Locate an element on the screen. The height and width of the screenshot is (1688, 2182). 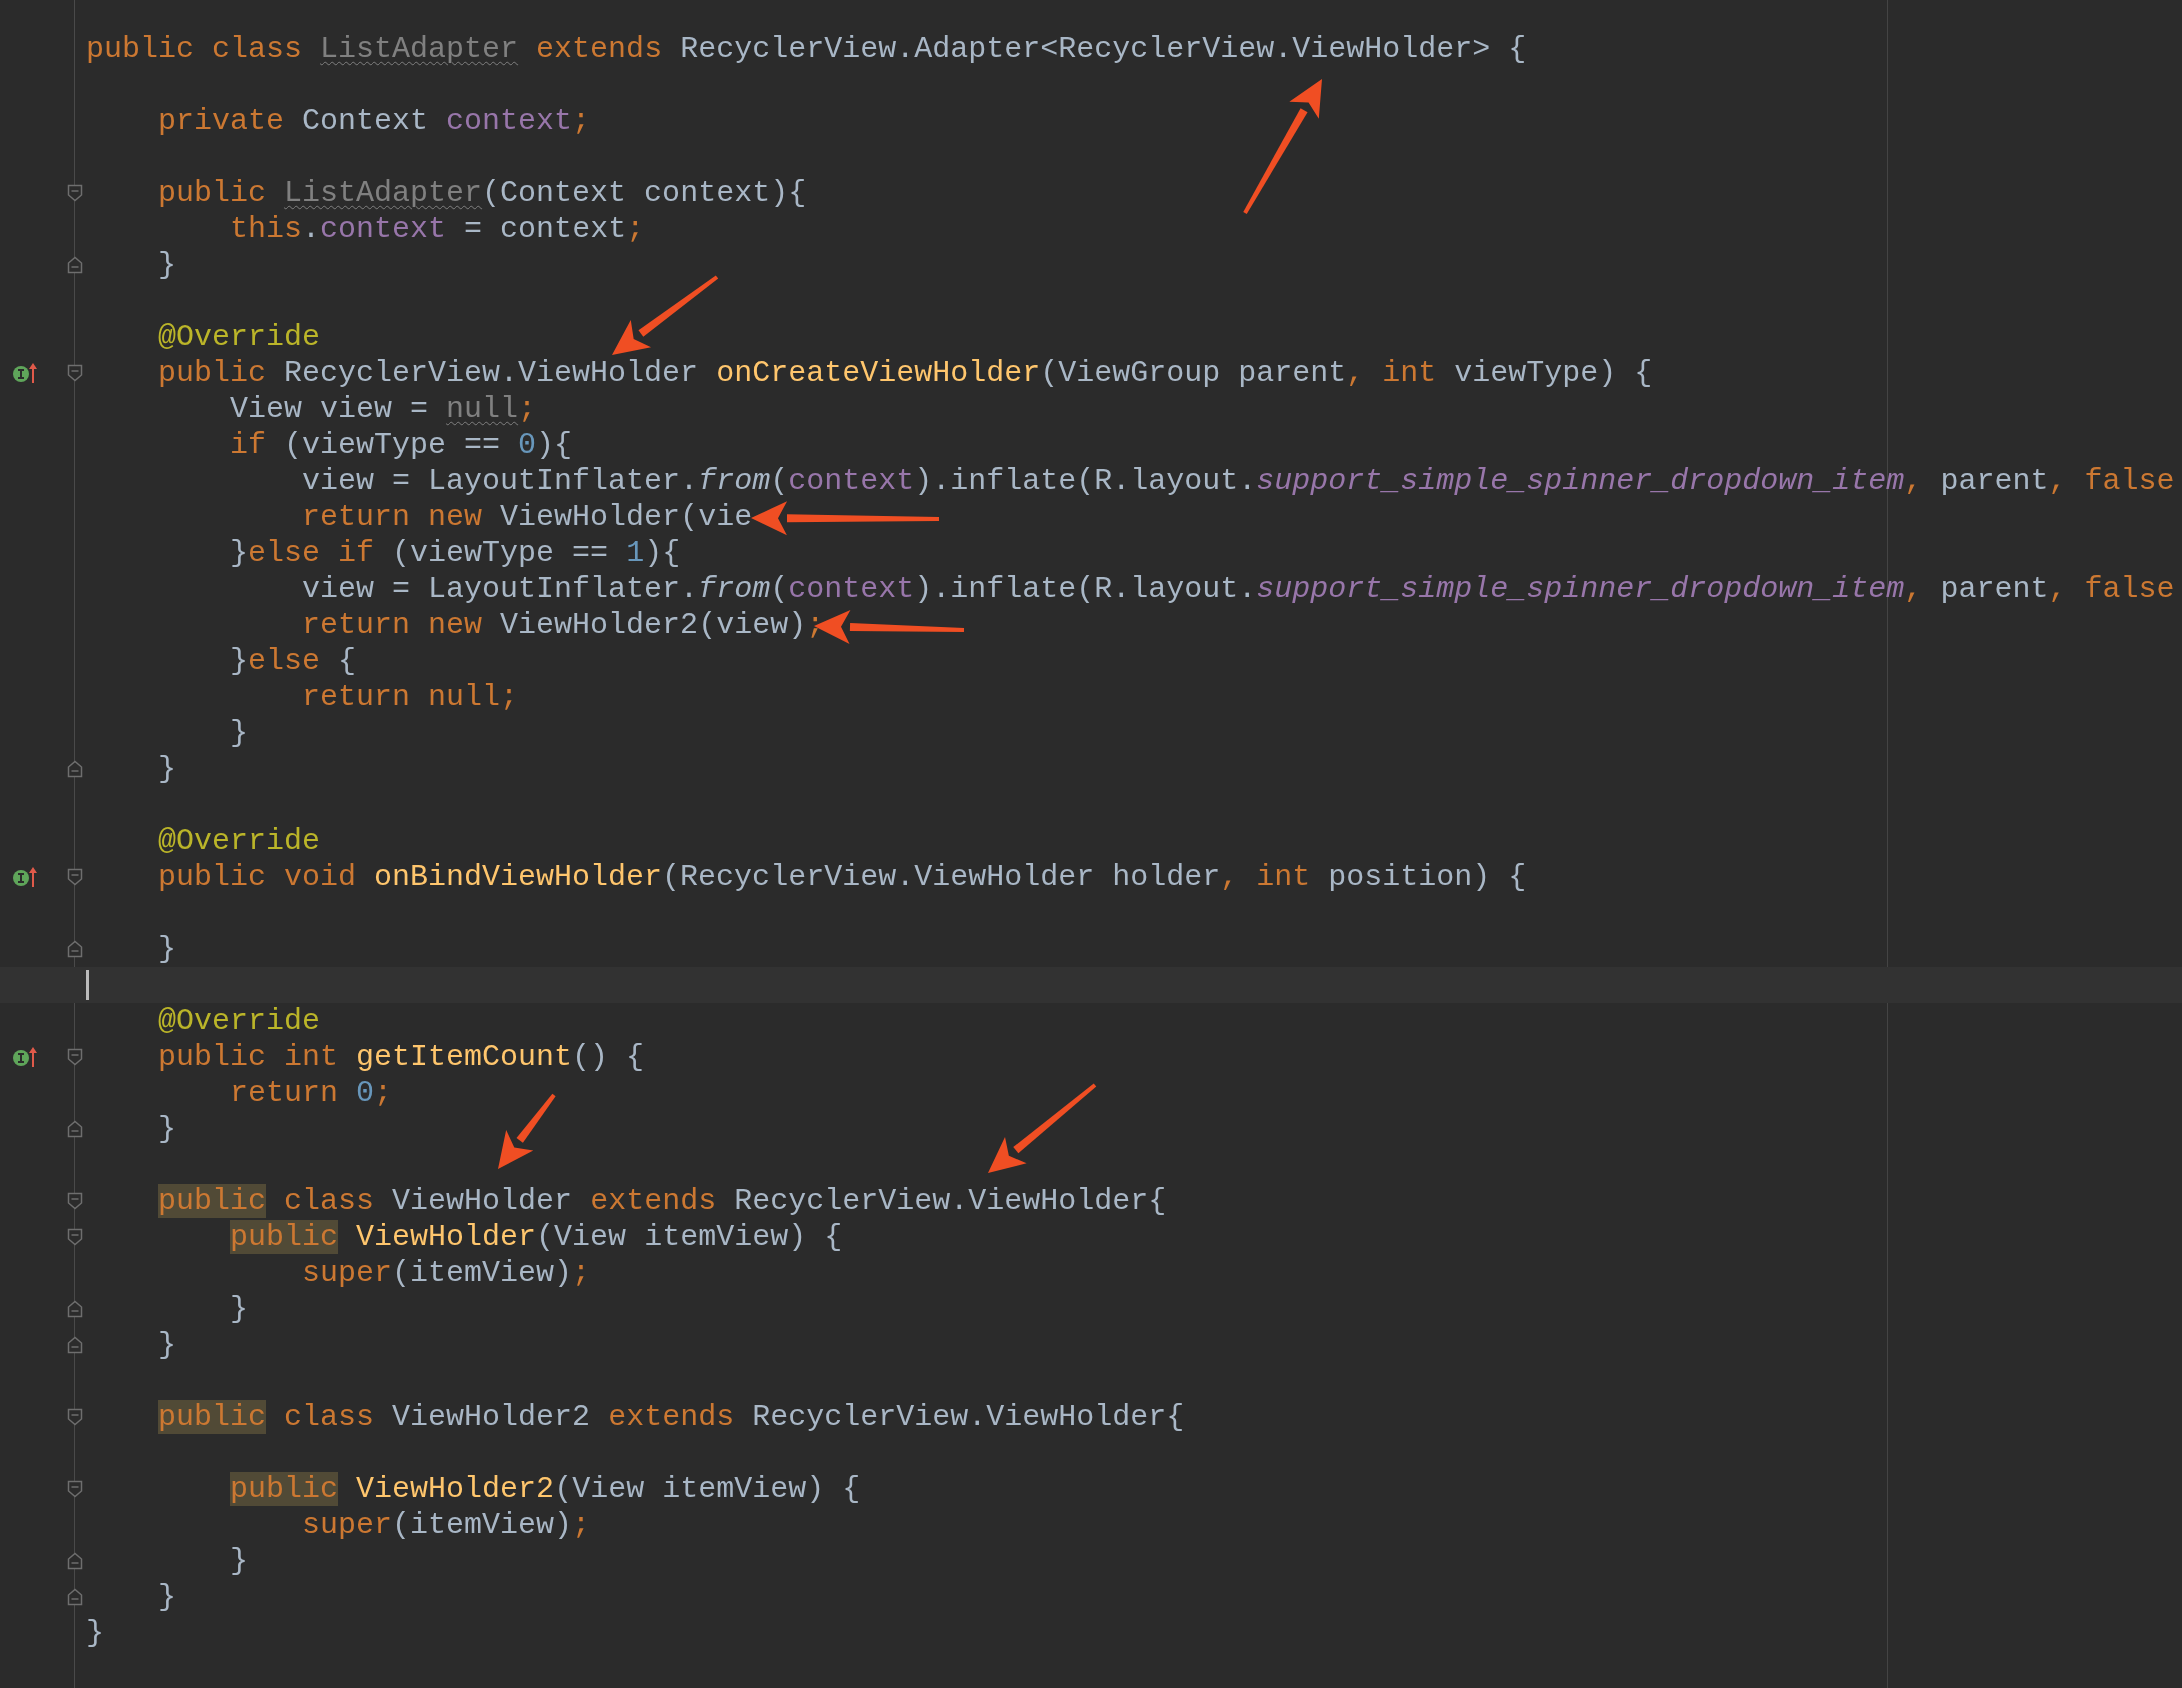
code-line: return new ViewHolder2(view); is located at coordinates (563, 625).